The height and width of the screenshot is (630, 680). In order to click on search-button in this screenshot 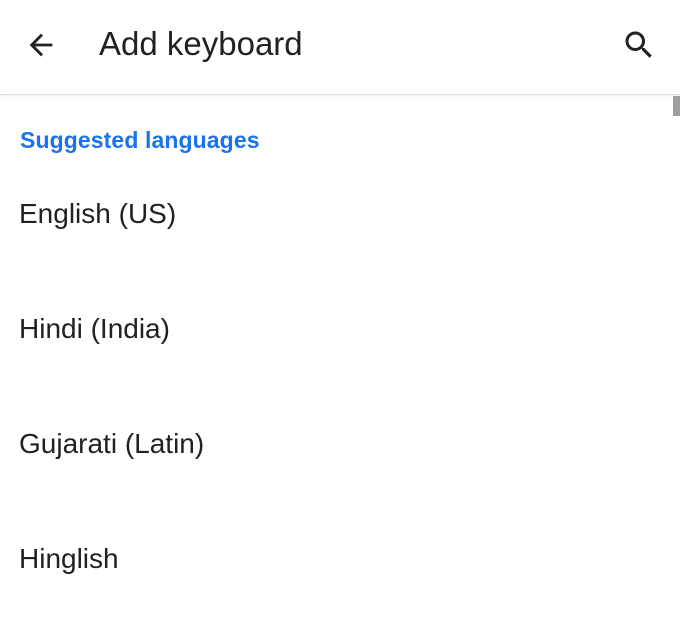, I will do `click(639, 45)`.